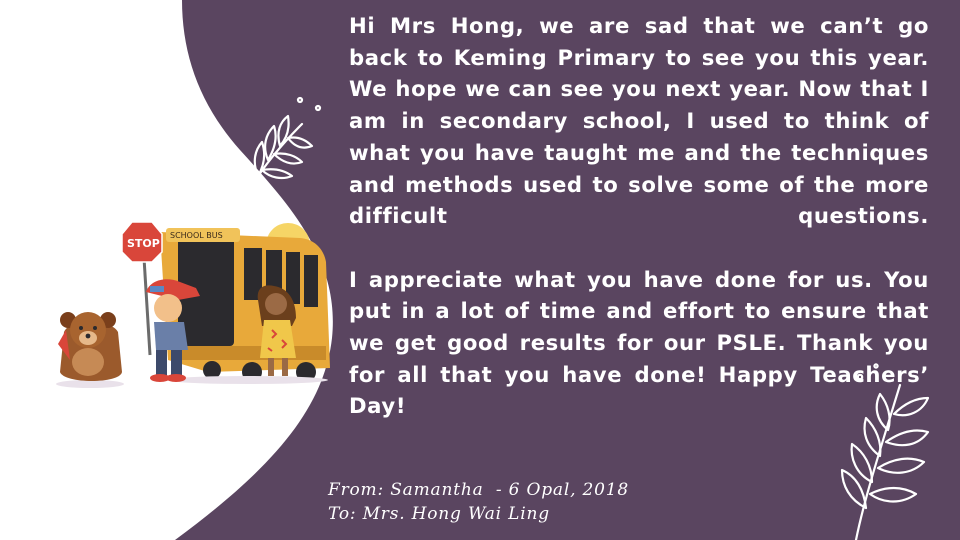 Image resolution: width=960 pixels, height=540 pixels. What do you see at coordinates (196, 235) in the screenshot?
I see `bus-sign-label: SCHOOL BUS` at bounding box center [196, 235].